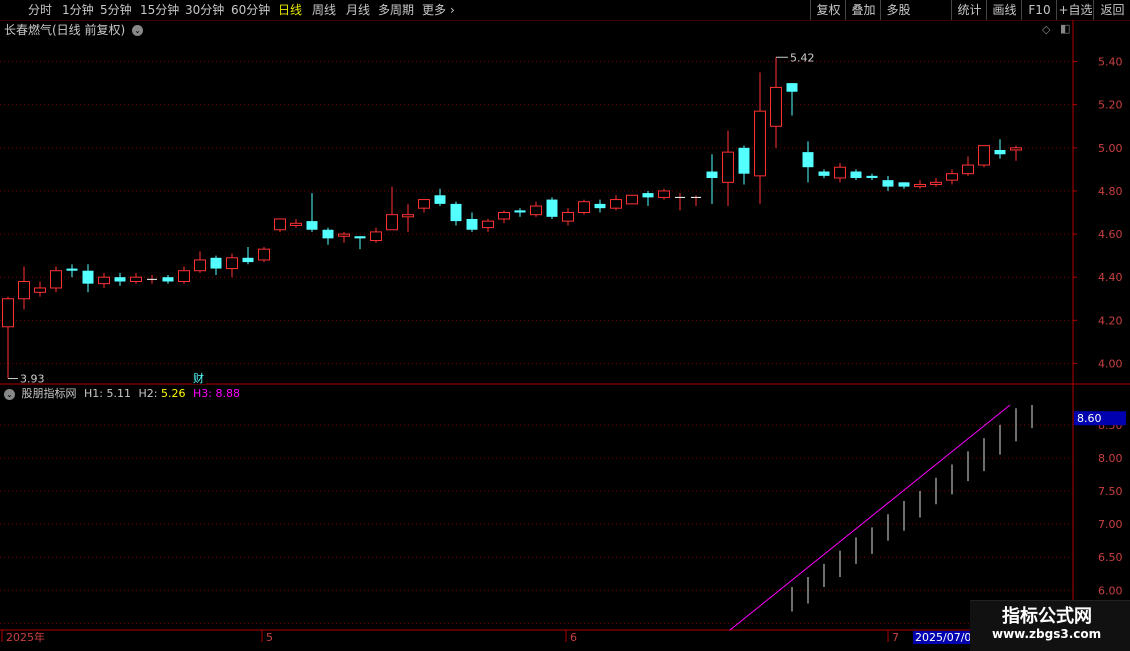 The height and width of the screenshot is (651, 1130). Describe the element at coordinates (1039, 10) in the screenshot. I see `toolbar-button-5: F10` at that location.